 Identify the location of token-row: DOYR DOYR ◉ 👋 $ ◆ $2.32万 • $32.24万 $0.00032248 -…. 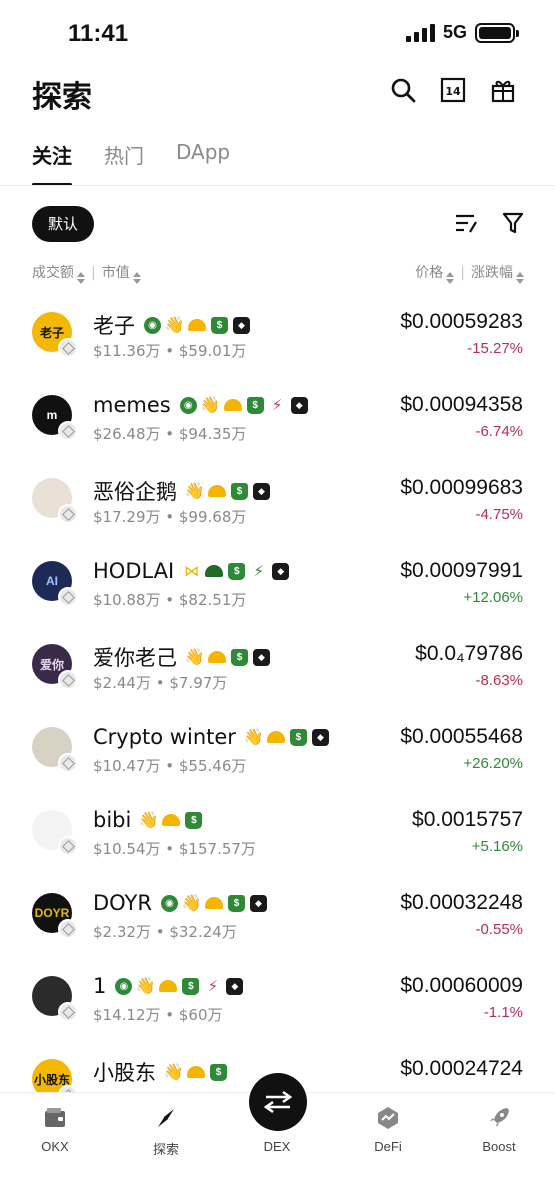
(277, 914).